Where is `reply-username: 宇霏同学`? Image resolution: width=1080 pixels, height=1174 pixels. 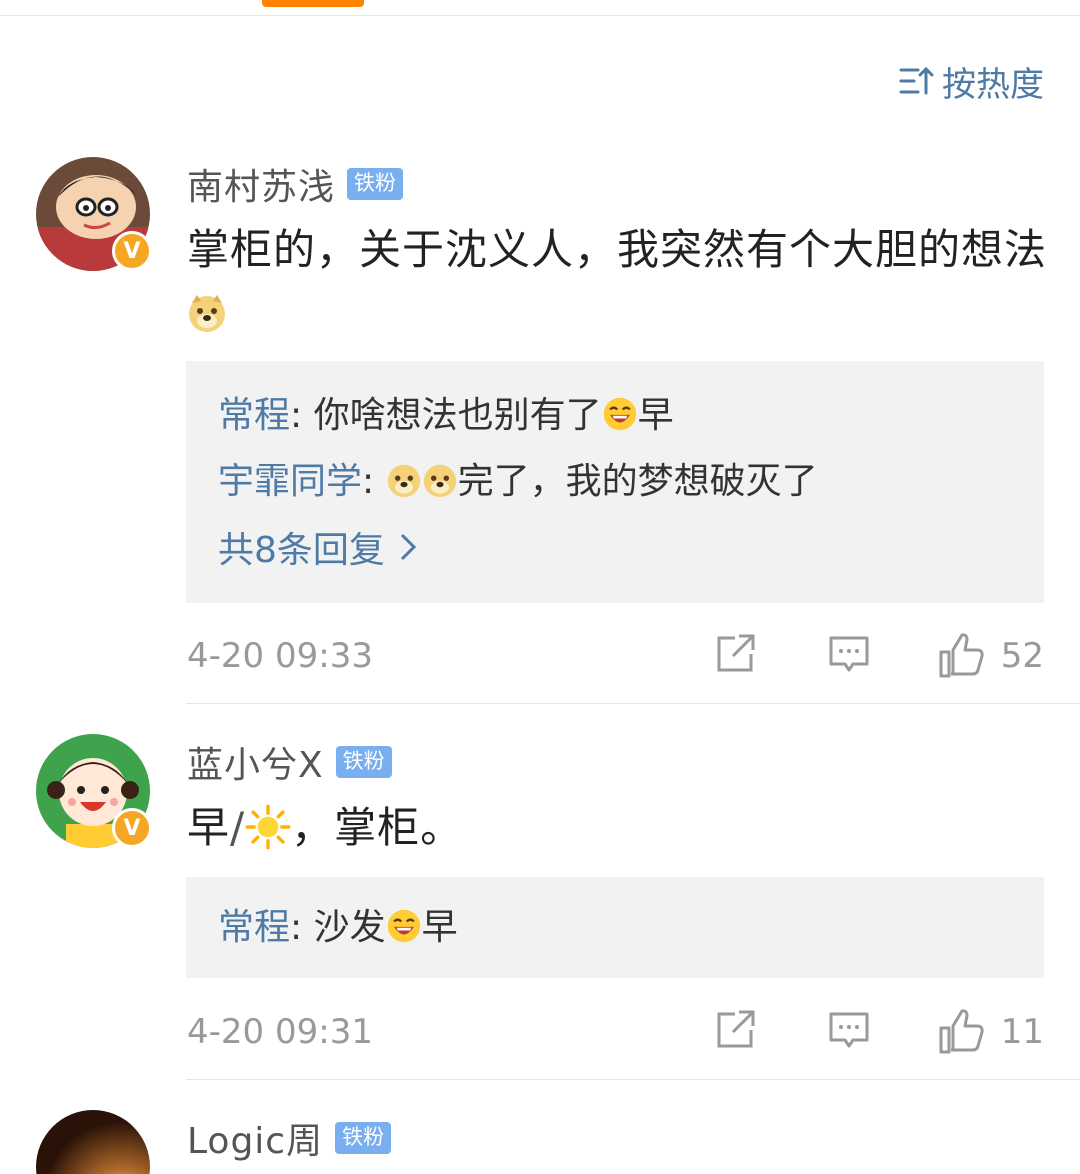 reply-username: 宇霏同学 is located at coordinates (290, 481).